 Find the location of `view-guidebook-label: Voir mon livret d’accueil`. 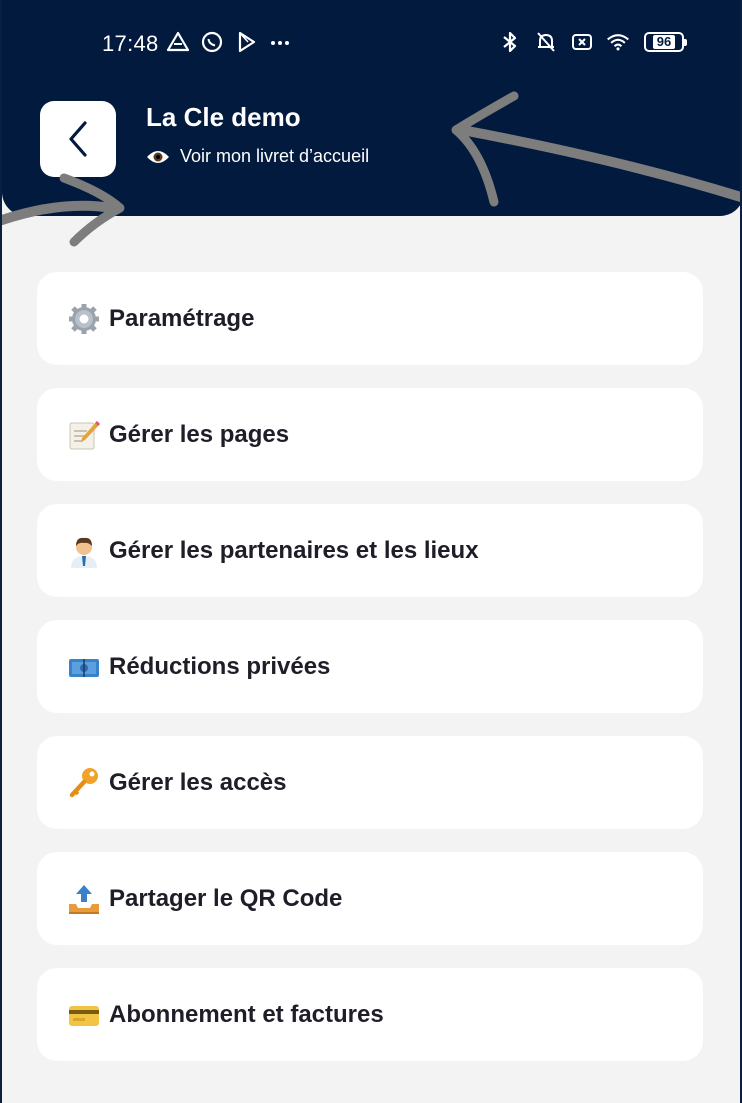

view-guidebook-label: Voir mon livret d’accueil is located at coordinates (275, 156).